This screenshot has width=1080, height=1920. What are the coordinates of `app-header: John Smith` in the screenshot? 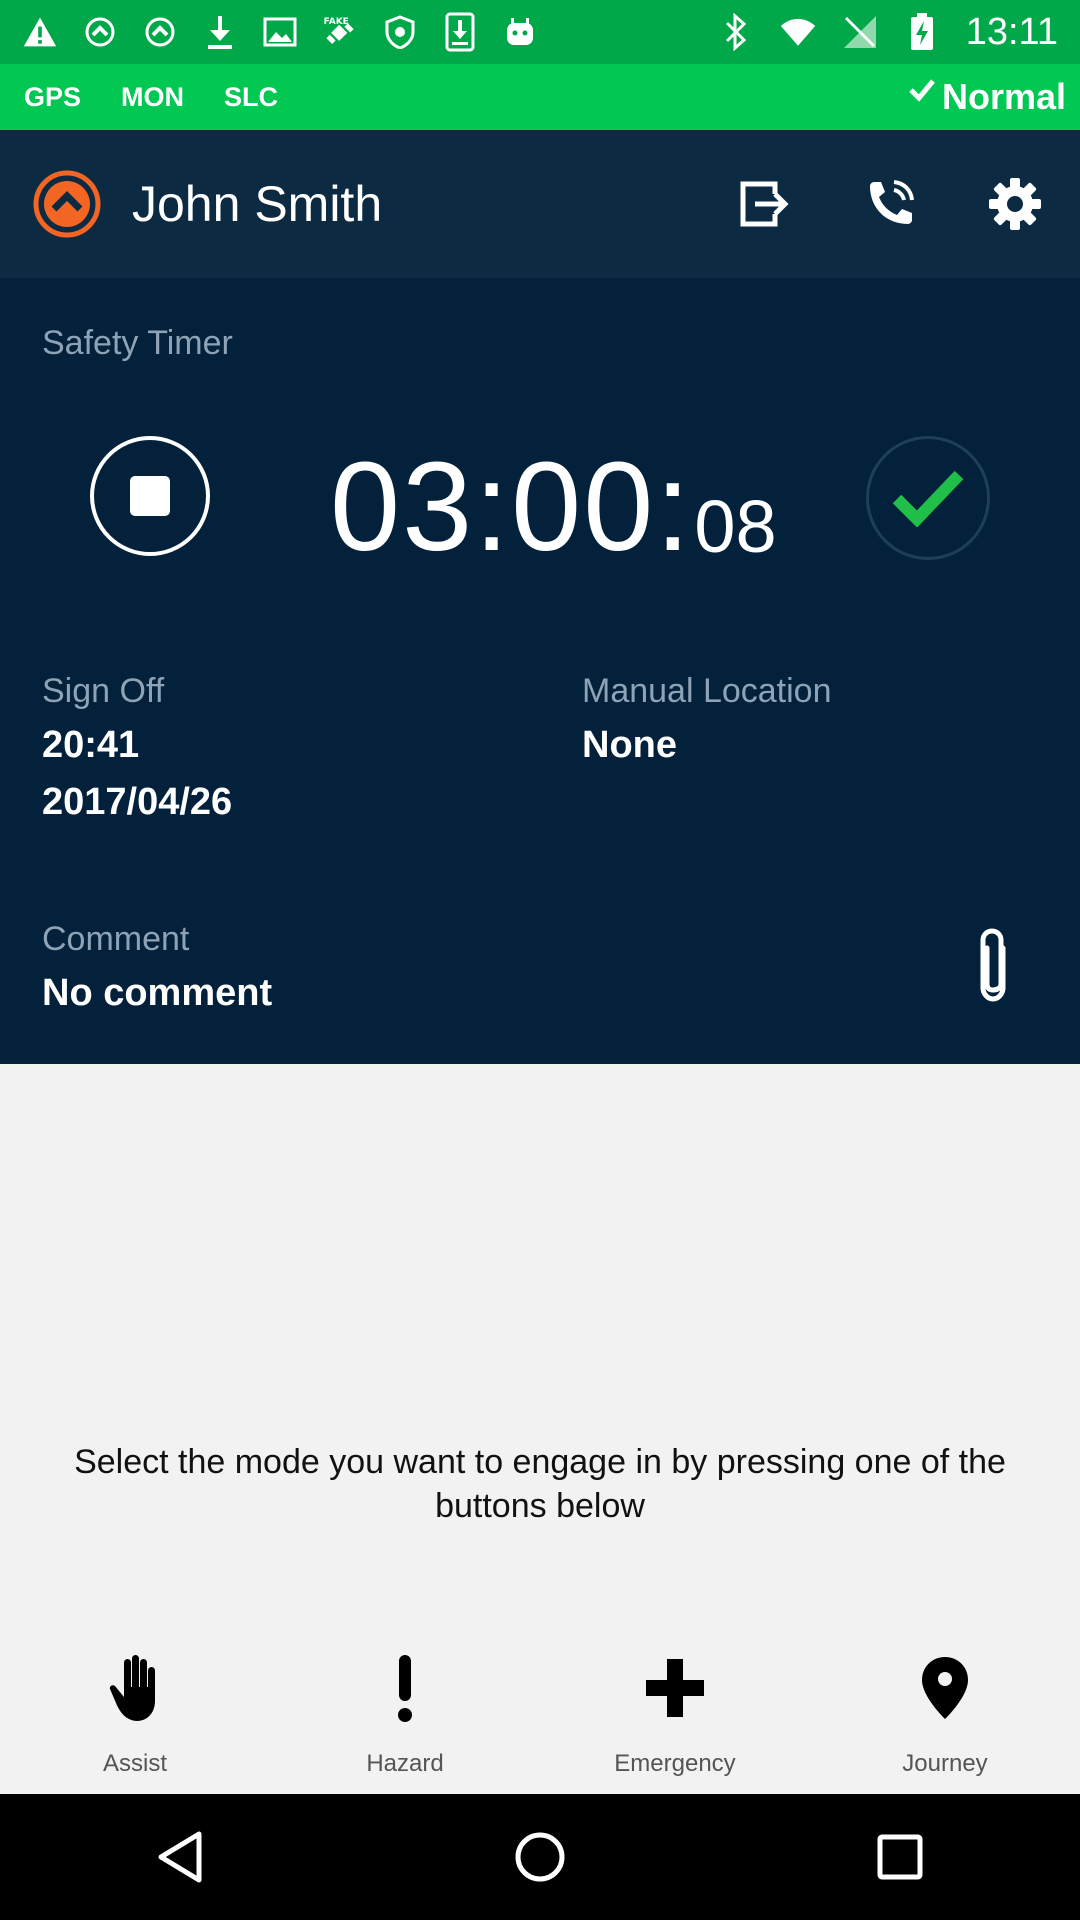 It's located at (540, 204).